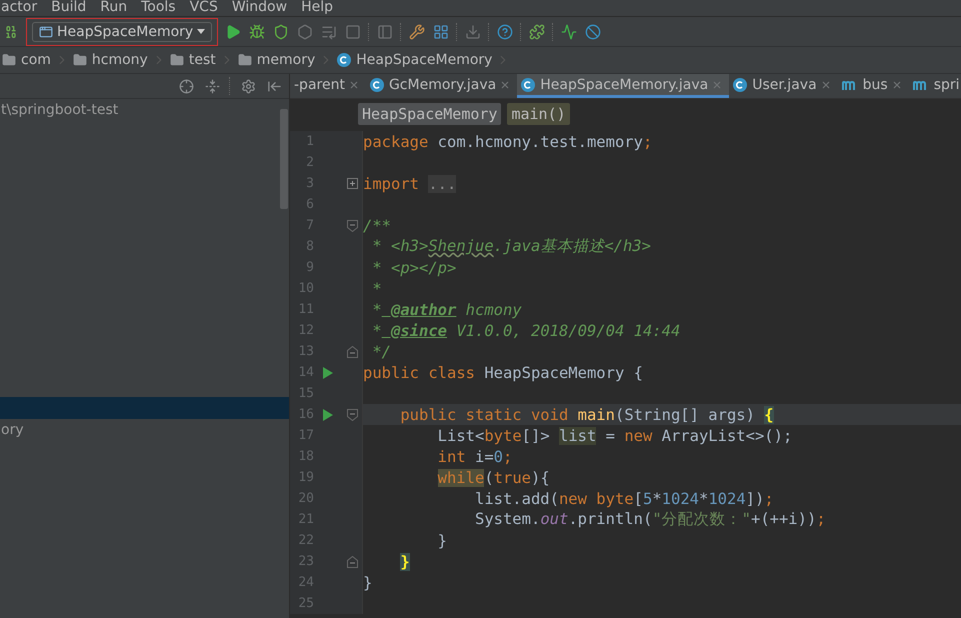  Describe the element at coordinates (417, 31) in the screenshot. I see `wrench-icon` at that location.